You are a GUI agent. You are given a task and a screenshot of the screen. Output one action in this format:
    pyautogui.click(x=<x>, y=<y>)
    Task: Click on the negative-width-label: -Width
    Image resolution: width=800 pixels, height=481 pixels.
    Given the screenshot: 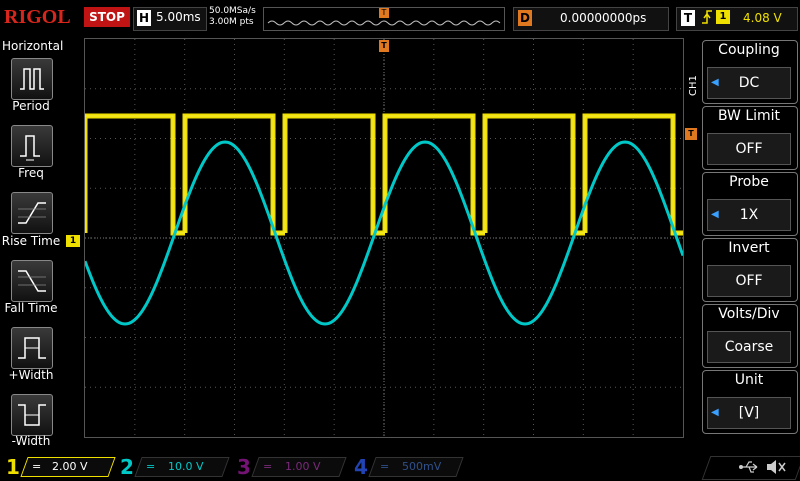 What is the action you would take?
    pyautogui.click(x=31, y=441)
    